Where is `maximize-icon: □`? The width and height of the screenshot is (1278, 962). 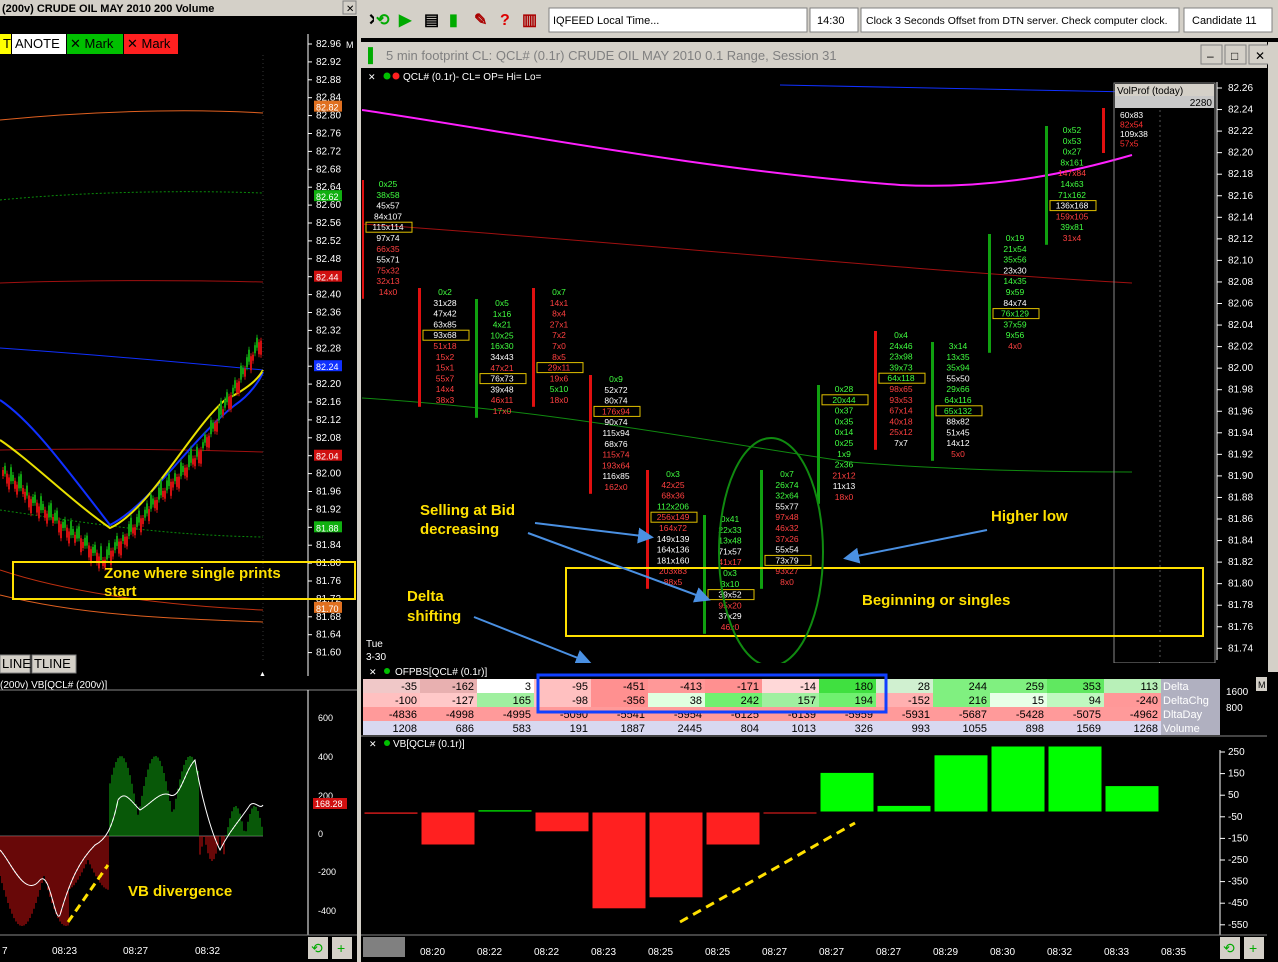
maximize-icon: □ is located at coordinates (1234, 56).